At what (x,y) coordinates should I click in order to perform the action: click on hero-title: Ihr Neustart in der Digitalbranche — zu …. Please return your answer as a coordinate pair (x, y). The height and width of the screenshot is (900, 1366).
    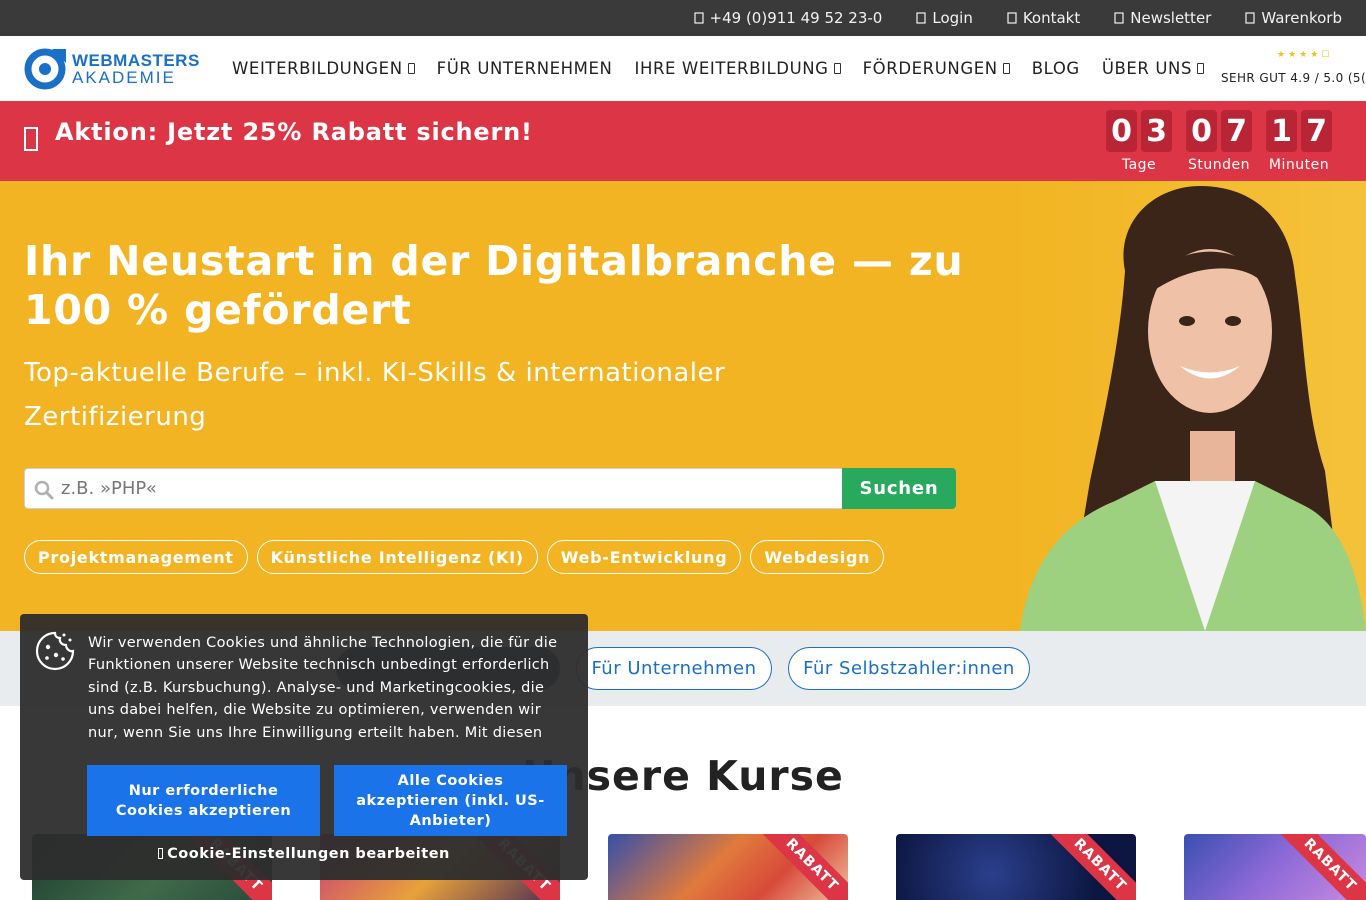
    Looking at the image, I should click on (494, 285).